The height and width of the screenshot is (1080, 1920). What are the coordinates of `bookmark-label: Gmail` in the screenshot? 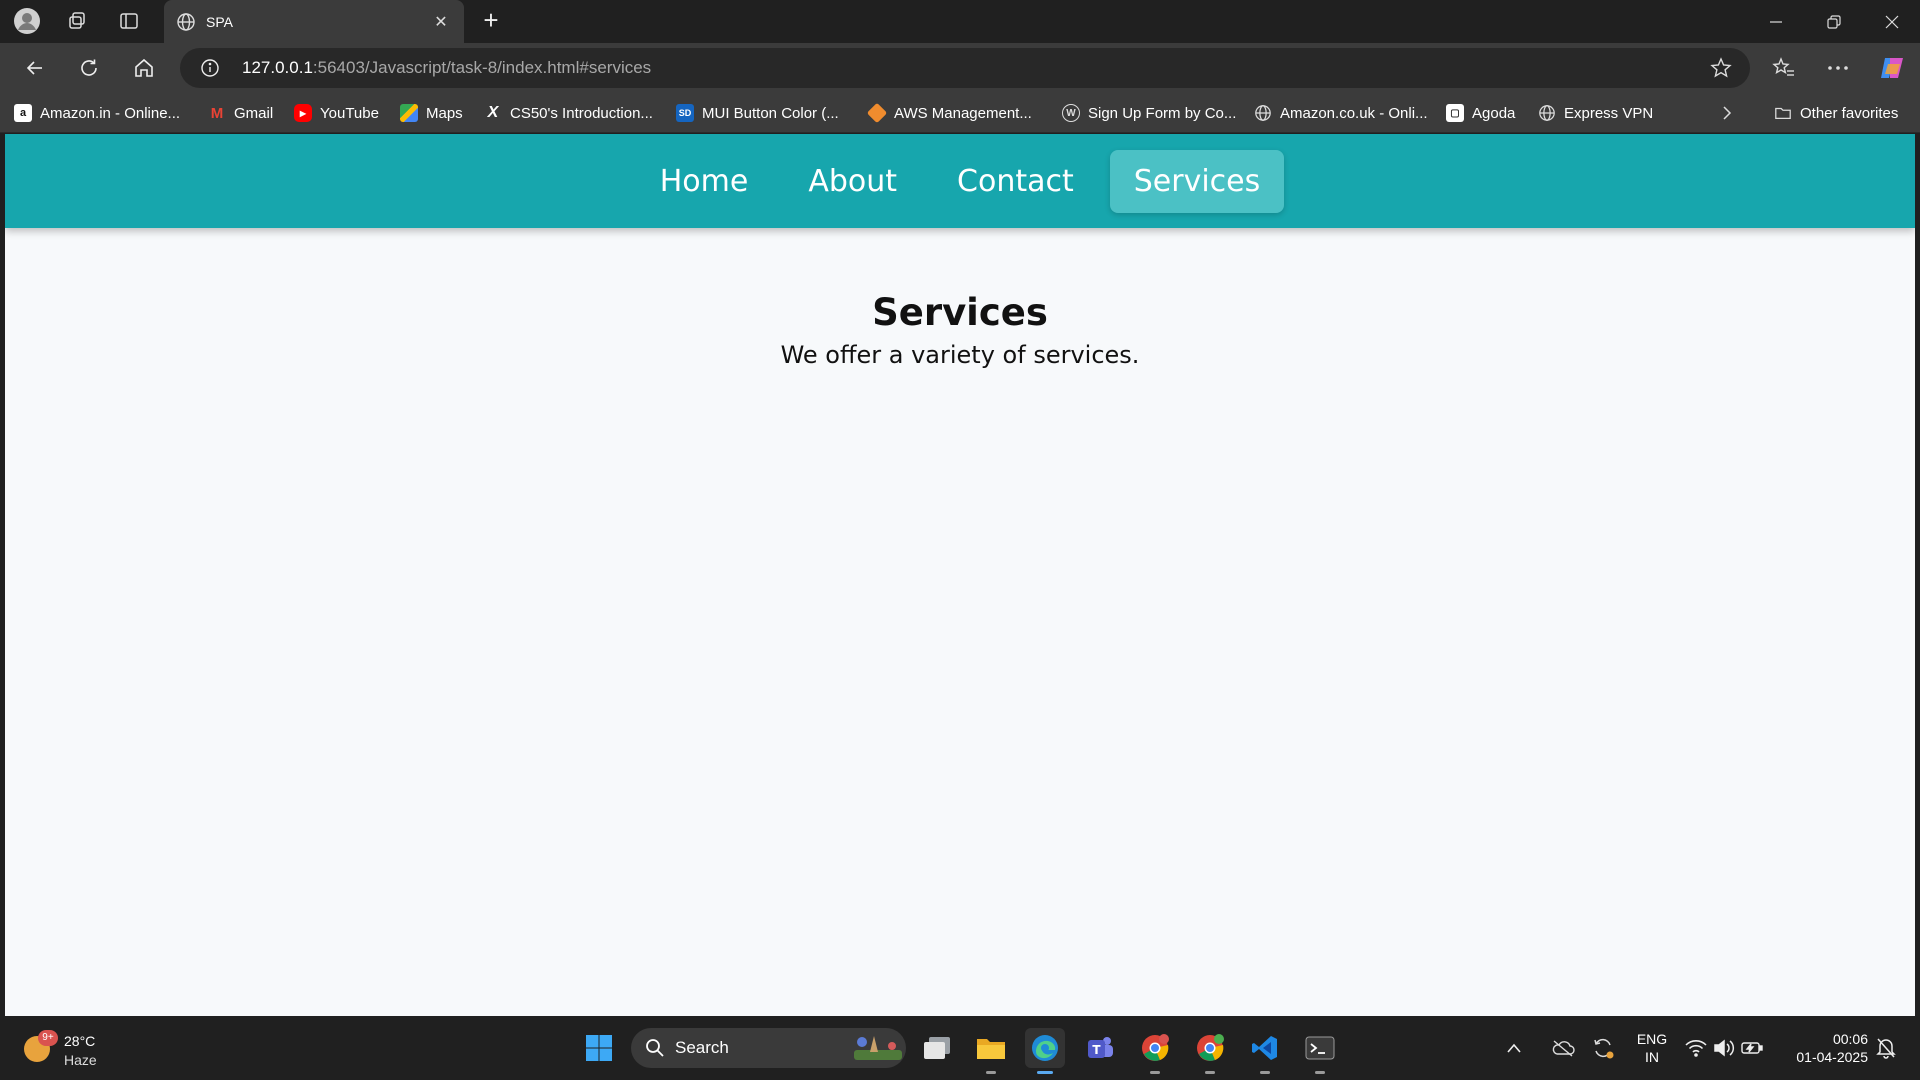 It's located at (254, 113).